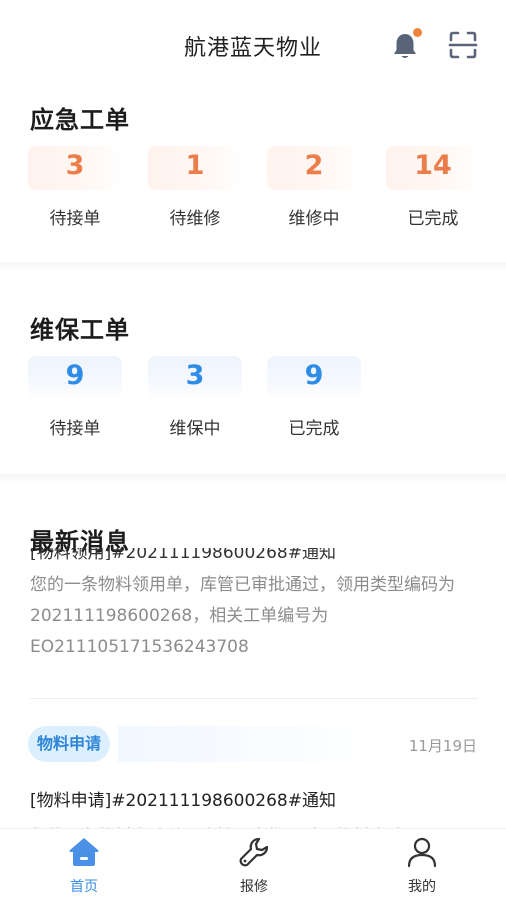  I want to click on app-header: 航港蓝天物业, so click(253, 46).